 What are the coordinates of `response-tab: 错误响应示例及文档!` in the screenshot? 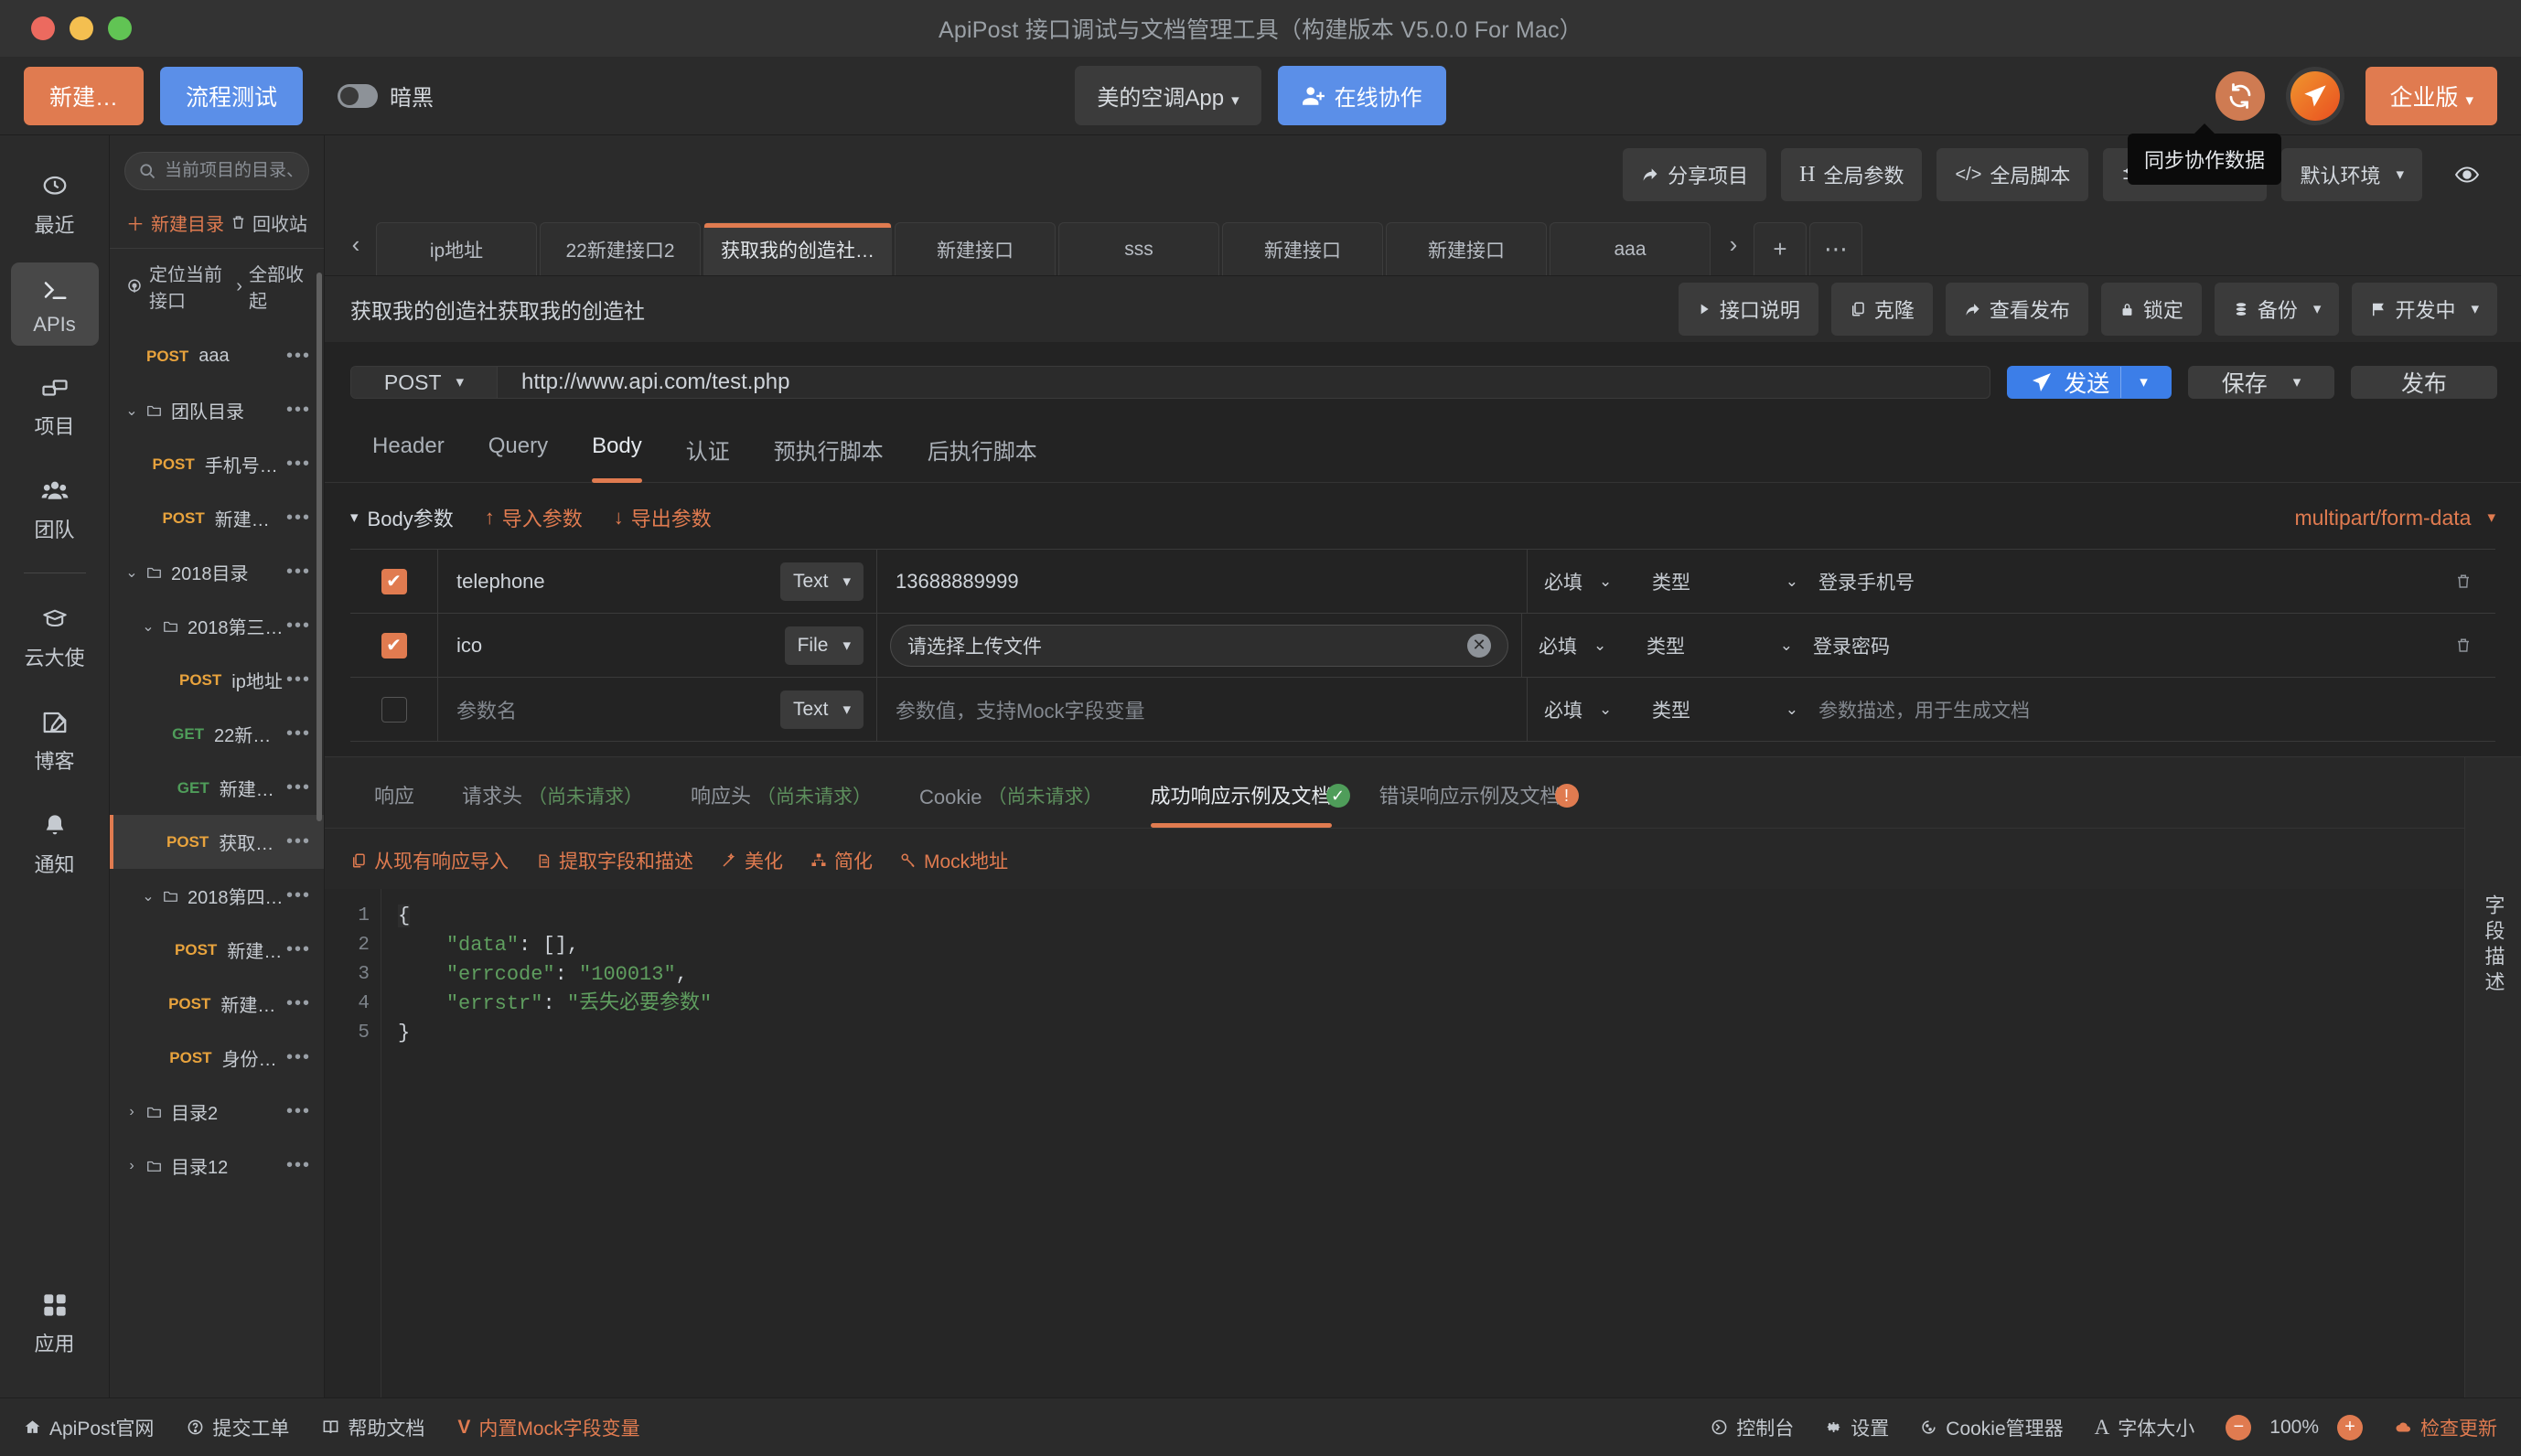 It's located at (1470, 804).